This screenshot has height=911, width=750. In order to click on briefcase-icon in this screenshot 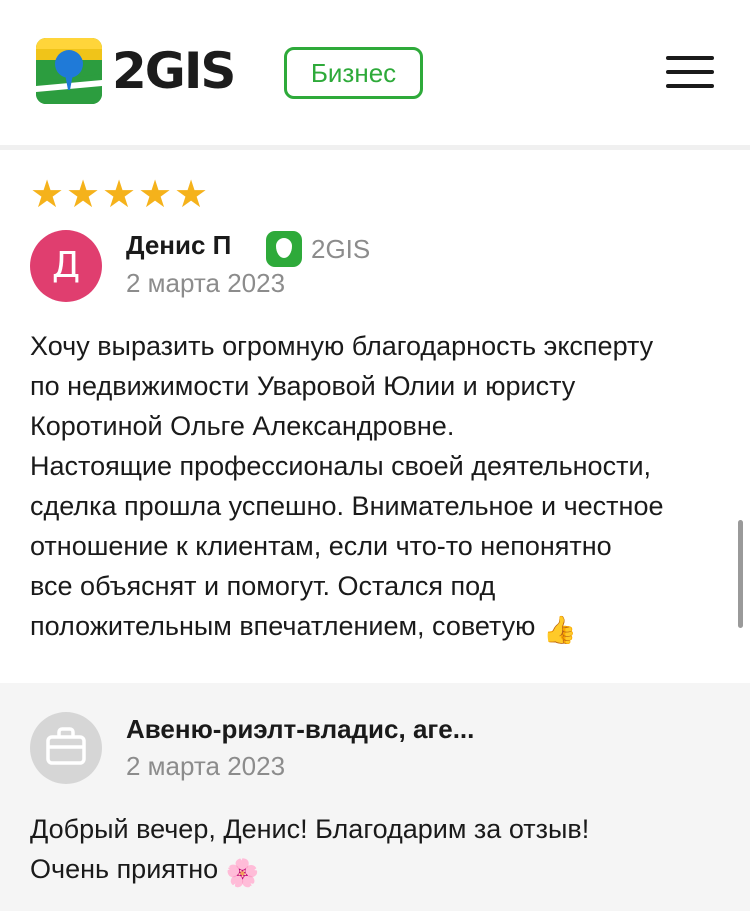, I will do `click(66, 746)`.